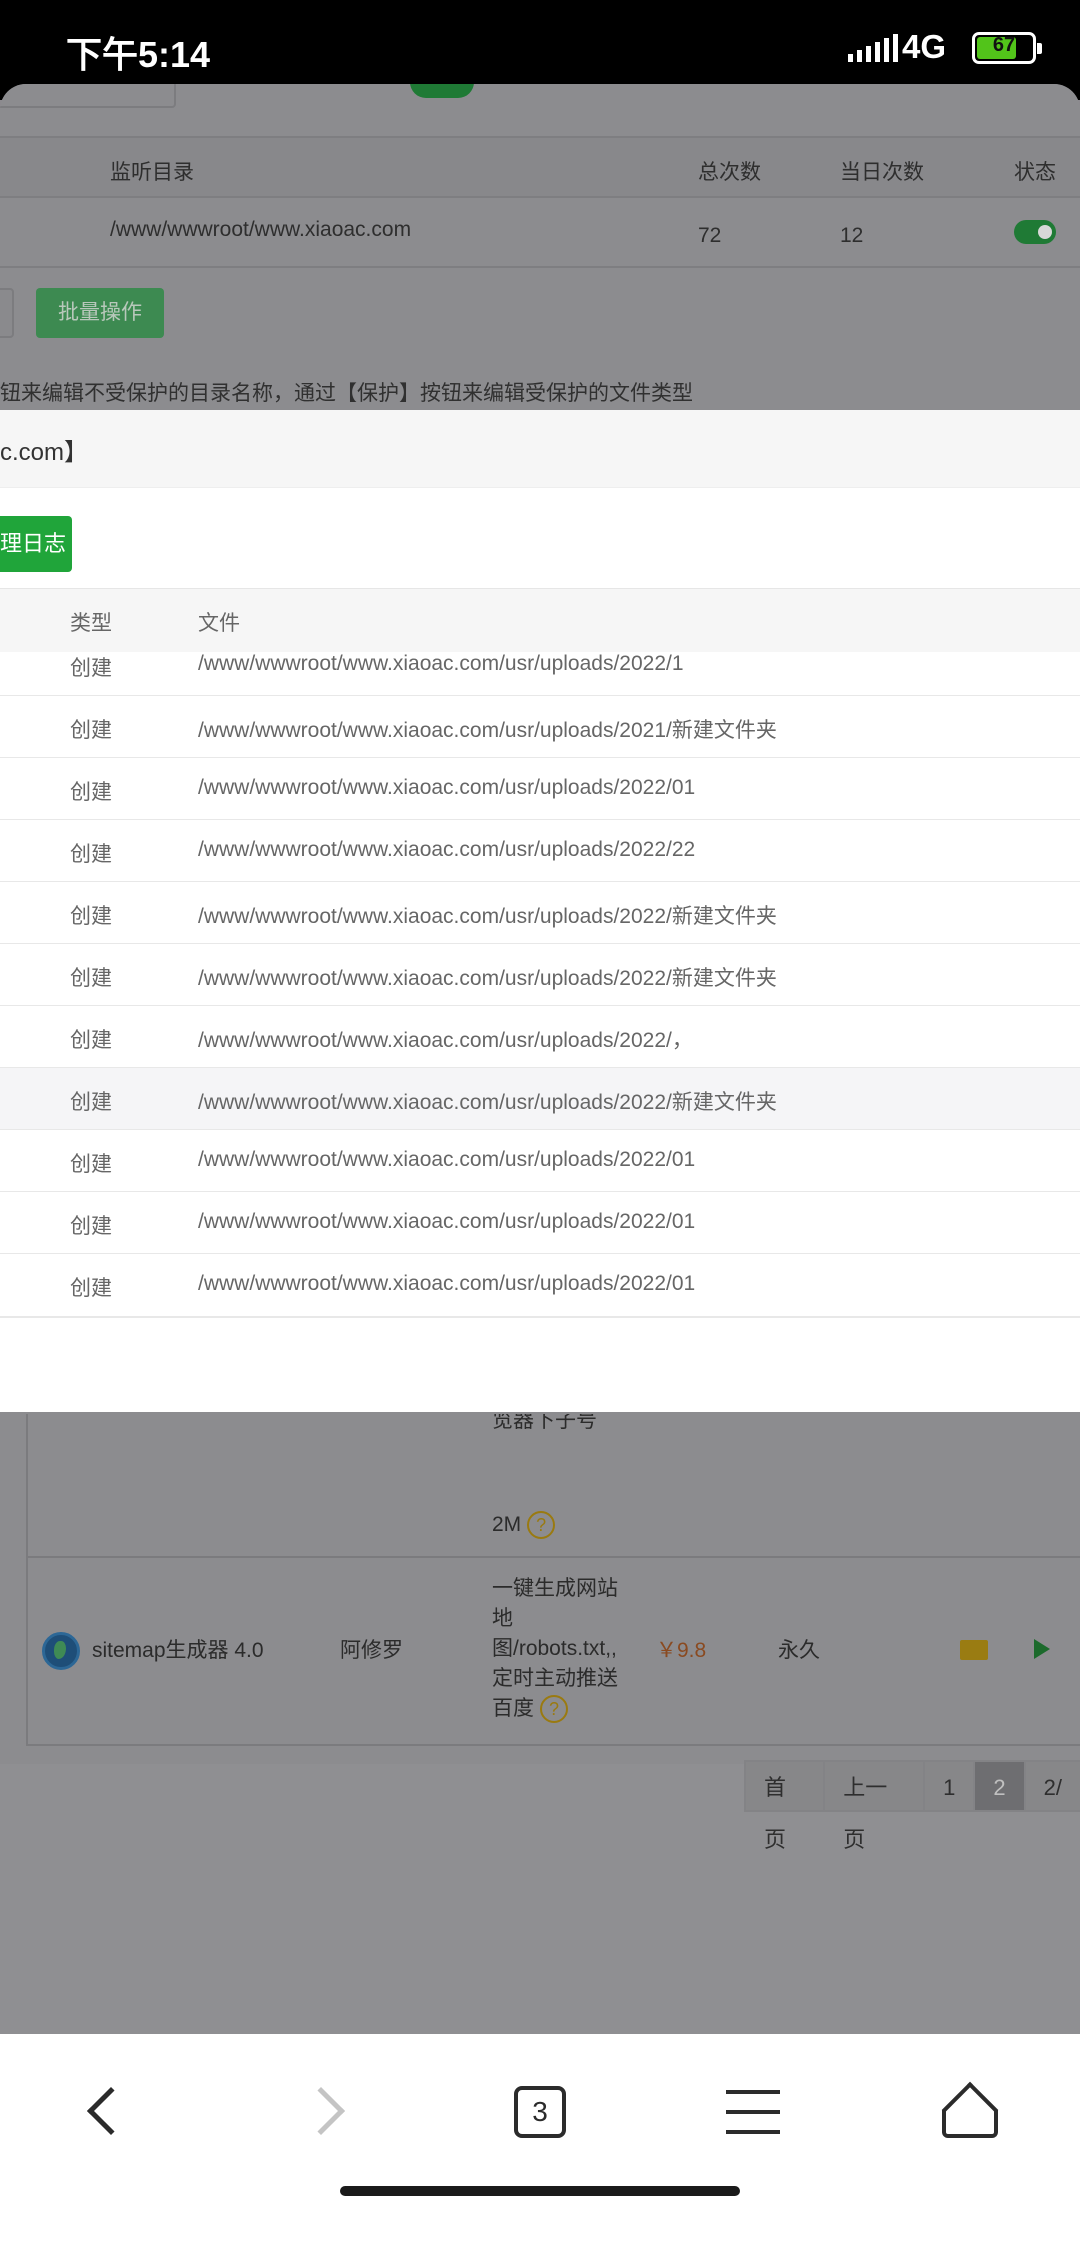  Describe the element at coordinates (972, 2118) in the screenshot. I see `home-button` at that location.